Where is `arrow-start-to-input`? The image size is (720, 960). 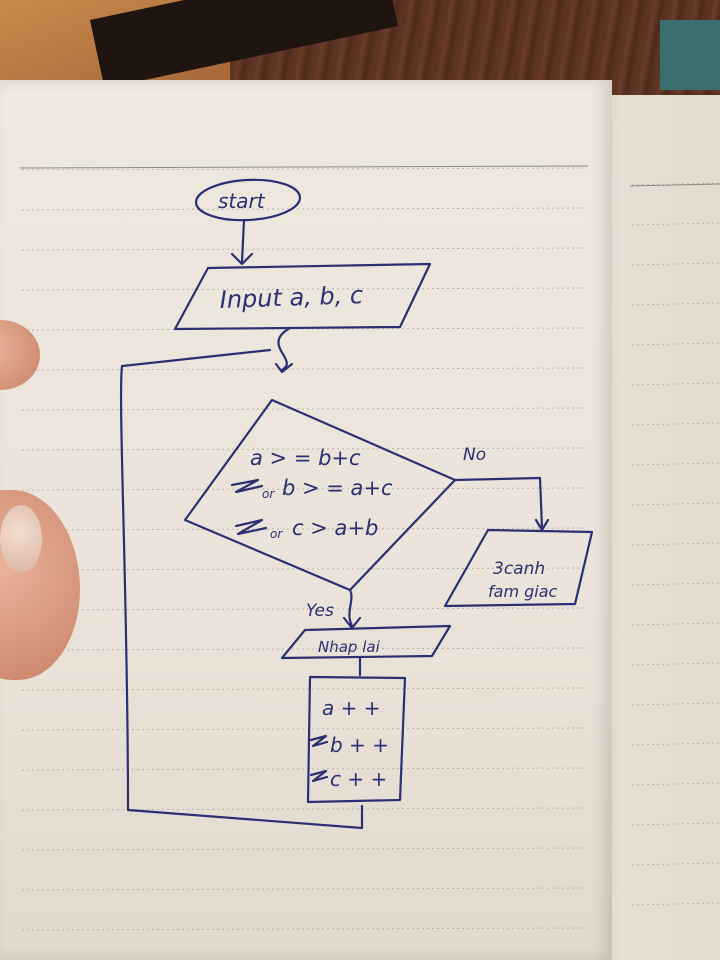 arrow-start-to-input is located at coordinates (243, 241).